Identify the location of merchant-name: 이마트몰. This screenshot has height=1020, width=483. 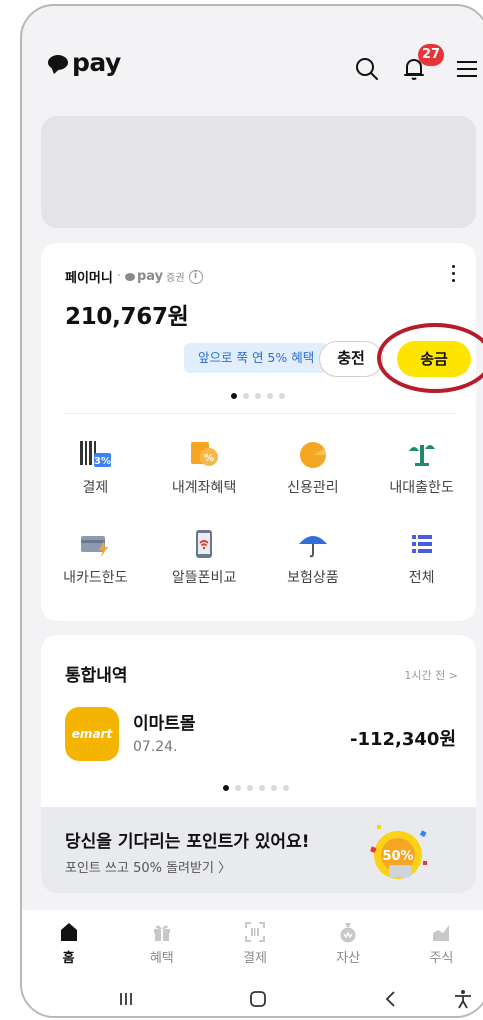
(164, 721).